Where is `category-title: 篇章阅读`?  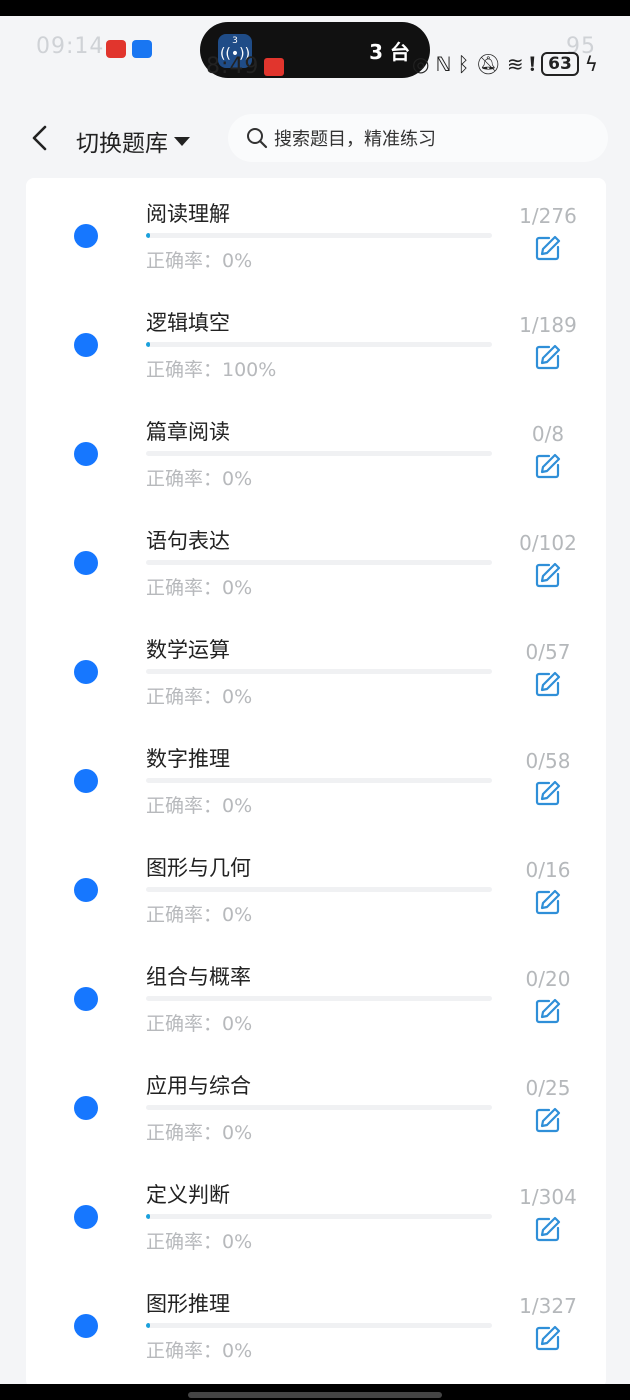
category-title: 篇章阅读 is located at coordinates (188, 432).